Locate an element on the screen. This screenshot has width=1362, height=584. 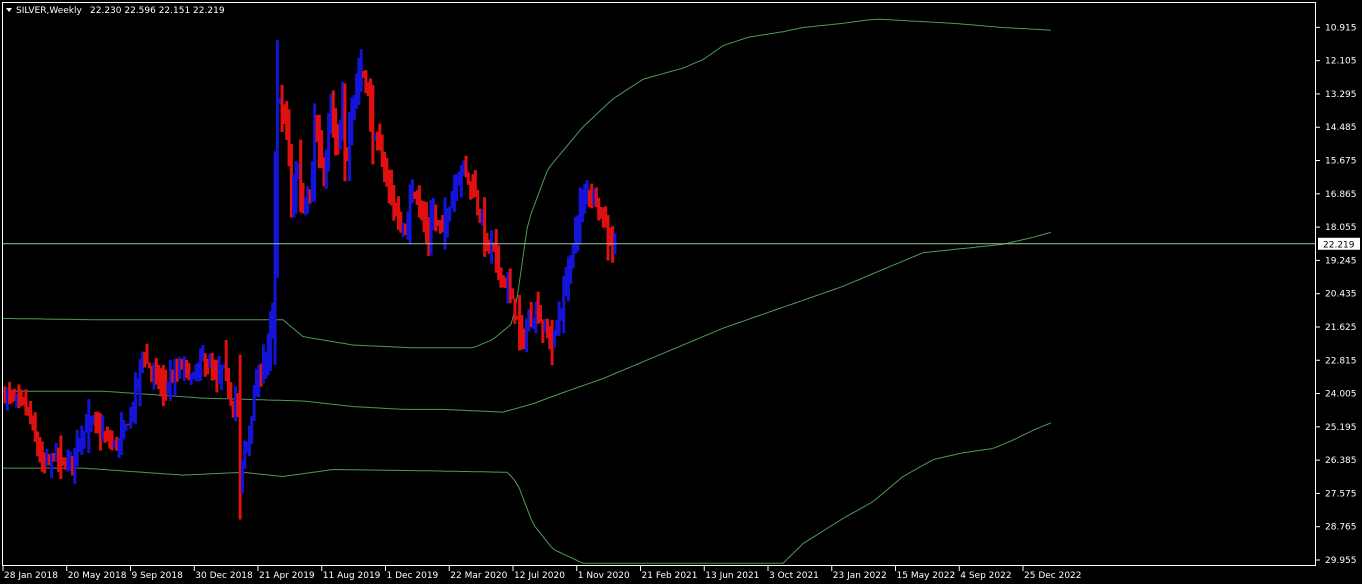
x-tick-label: 12 Jul 2020 is located at coordinates (539, 576).